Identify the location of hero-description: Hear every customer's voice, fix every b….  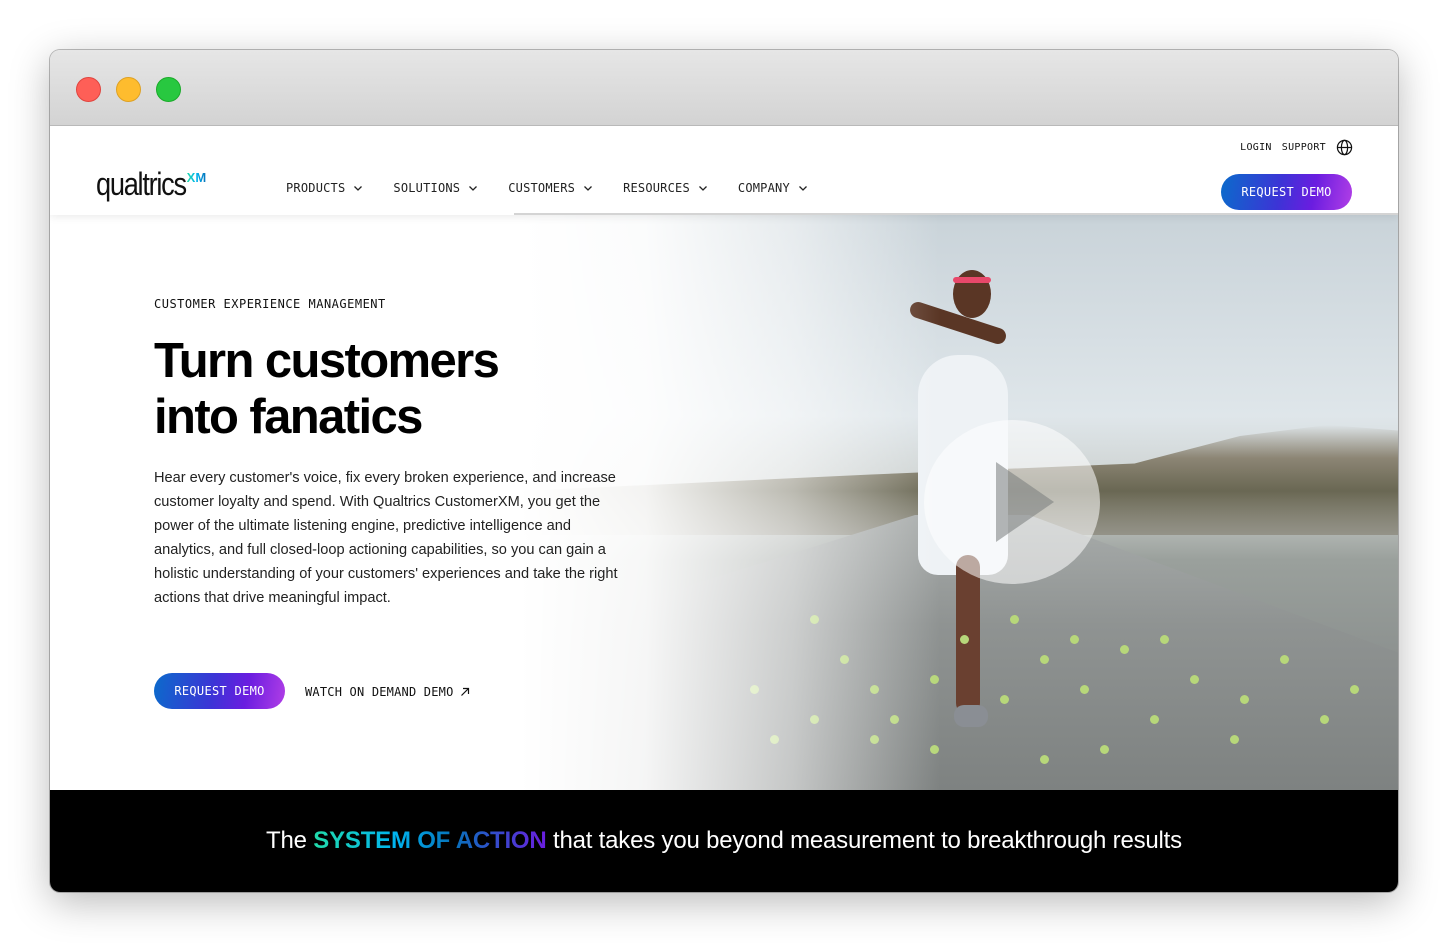
(386, 538).